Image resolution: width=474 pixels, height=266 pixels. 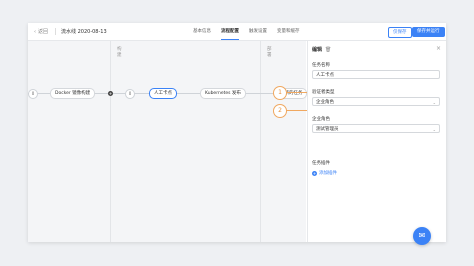 What do you see at coordinates (376, 74) in the screenshot?
I see `task-name-input: 人工卡点` at bounding box center [376, 74].